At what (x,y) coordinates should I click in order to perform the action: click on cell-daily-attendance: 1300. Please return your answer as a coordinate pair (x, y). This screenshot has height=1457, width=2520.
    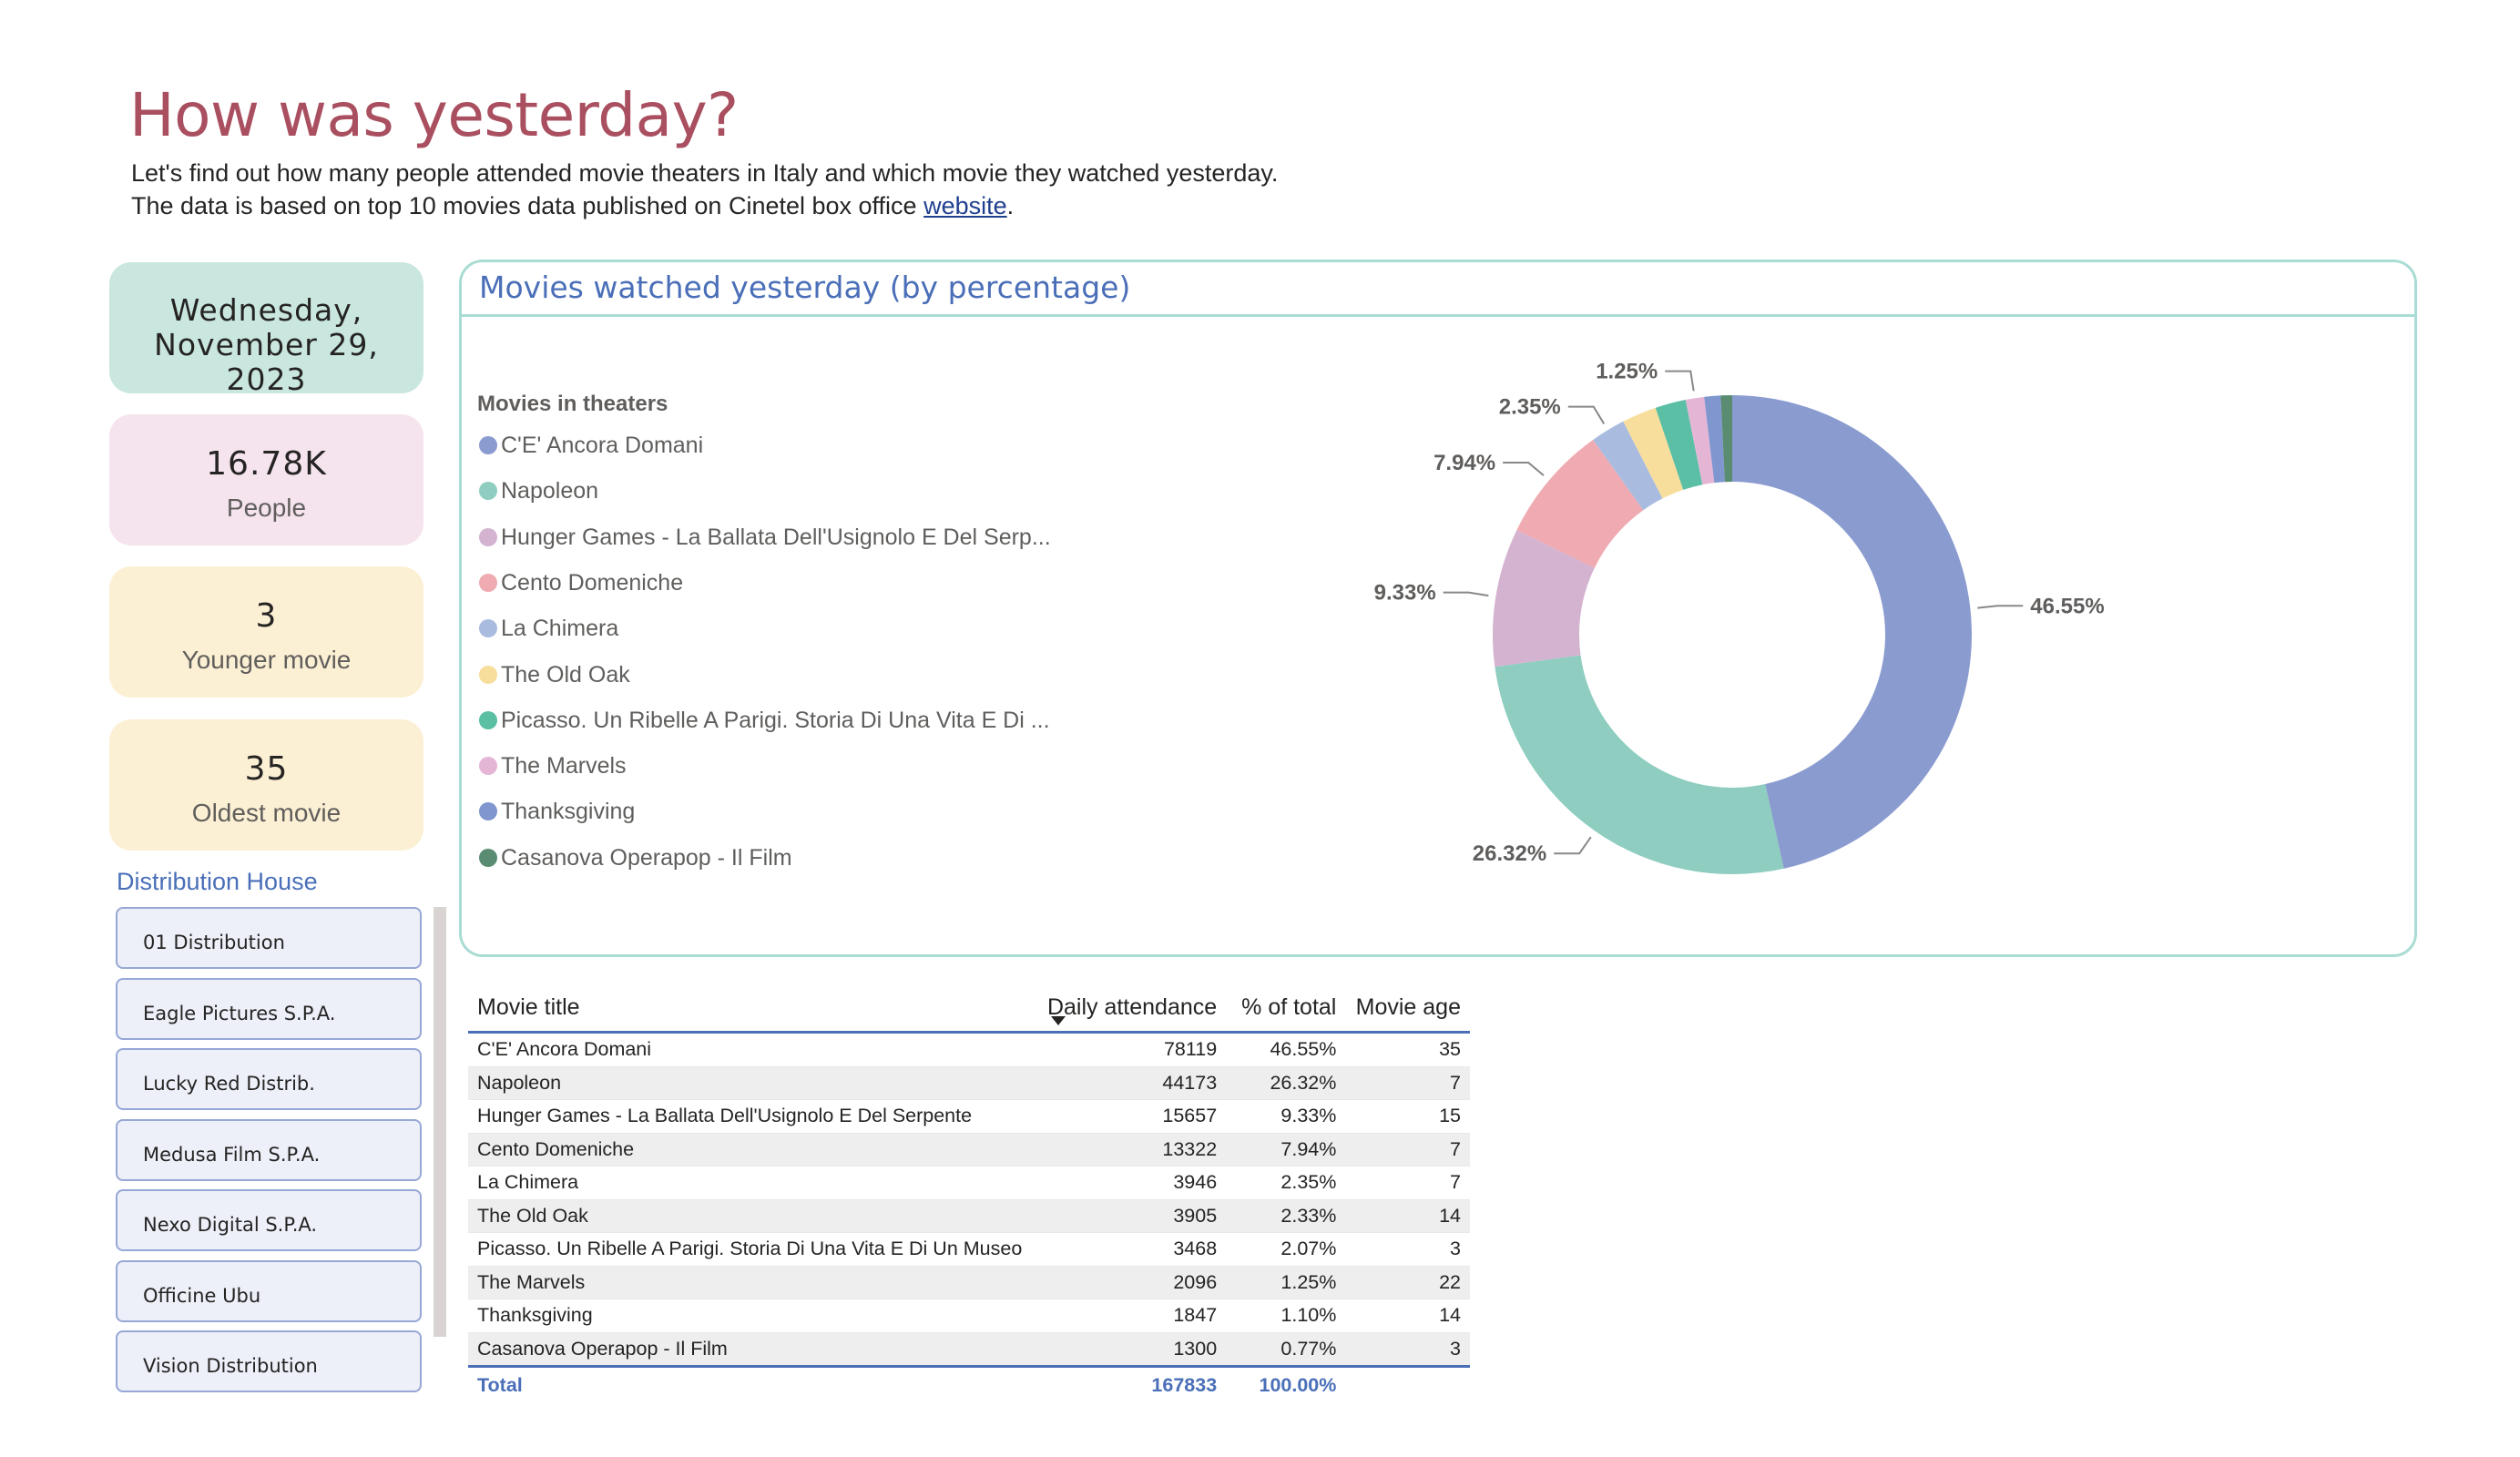
    Looking at the image, I should click on (1131, 1349).